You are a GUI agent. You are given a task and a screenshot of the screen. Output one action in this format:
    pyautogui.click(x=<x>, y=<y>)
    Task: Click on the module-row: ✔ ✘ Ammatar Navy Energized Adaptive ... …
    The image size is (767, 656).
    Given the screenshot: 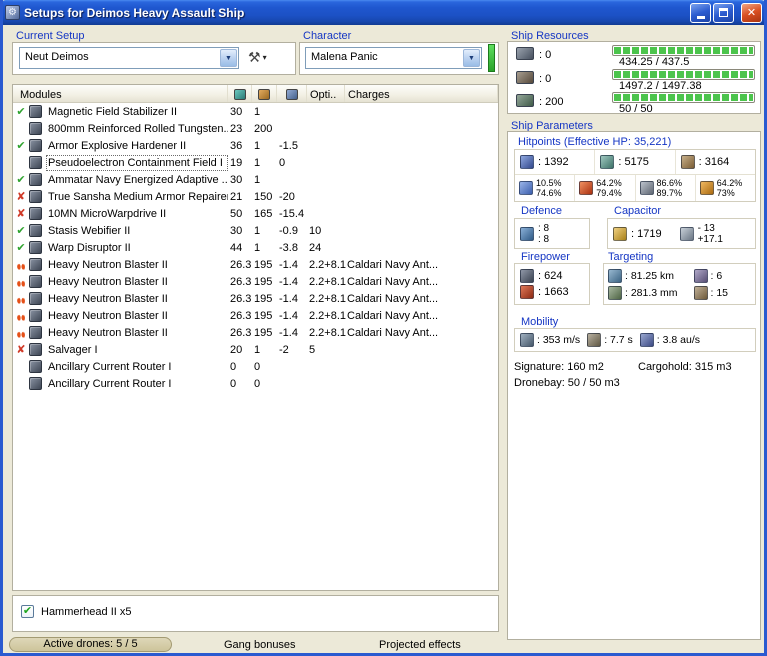 What is the action you would take?
    pyautogui.click(x=255, y=179)
    